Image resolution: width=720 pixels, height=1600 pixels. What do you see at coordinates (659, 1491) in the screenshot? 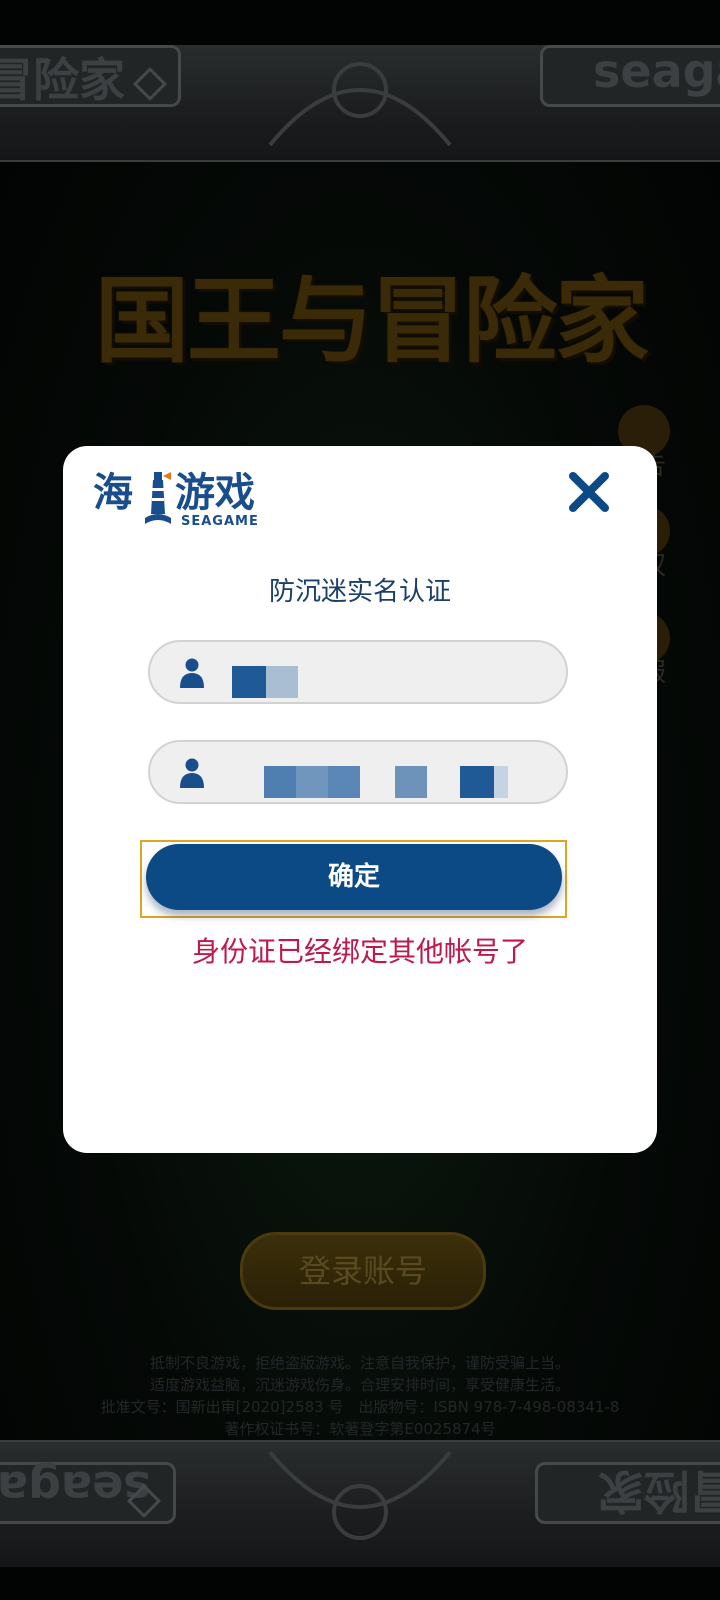
I see `bottom-right-plate-text: 冒险家` at bounding box center [659, 1491].